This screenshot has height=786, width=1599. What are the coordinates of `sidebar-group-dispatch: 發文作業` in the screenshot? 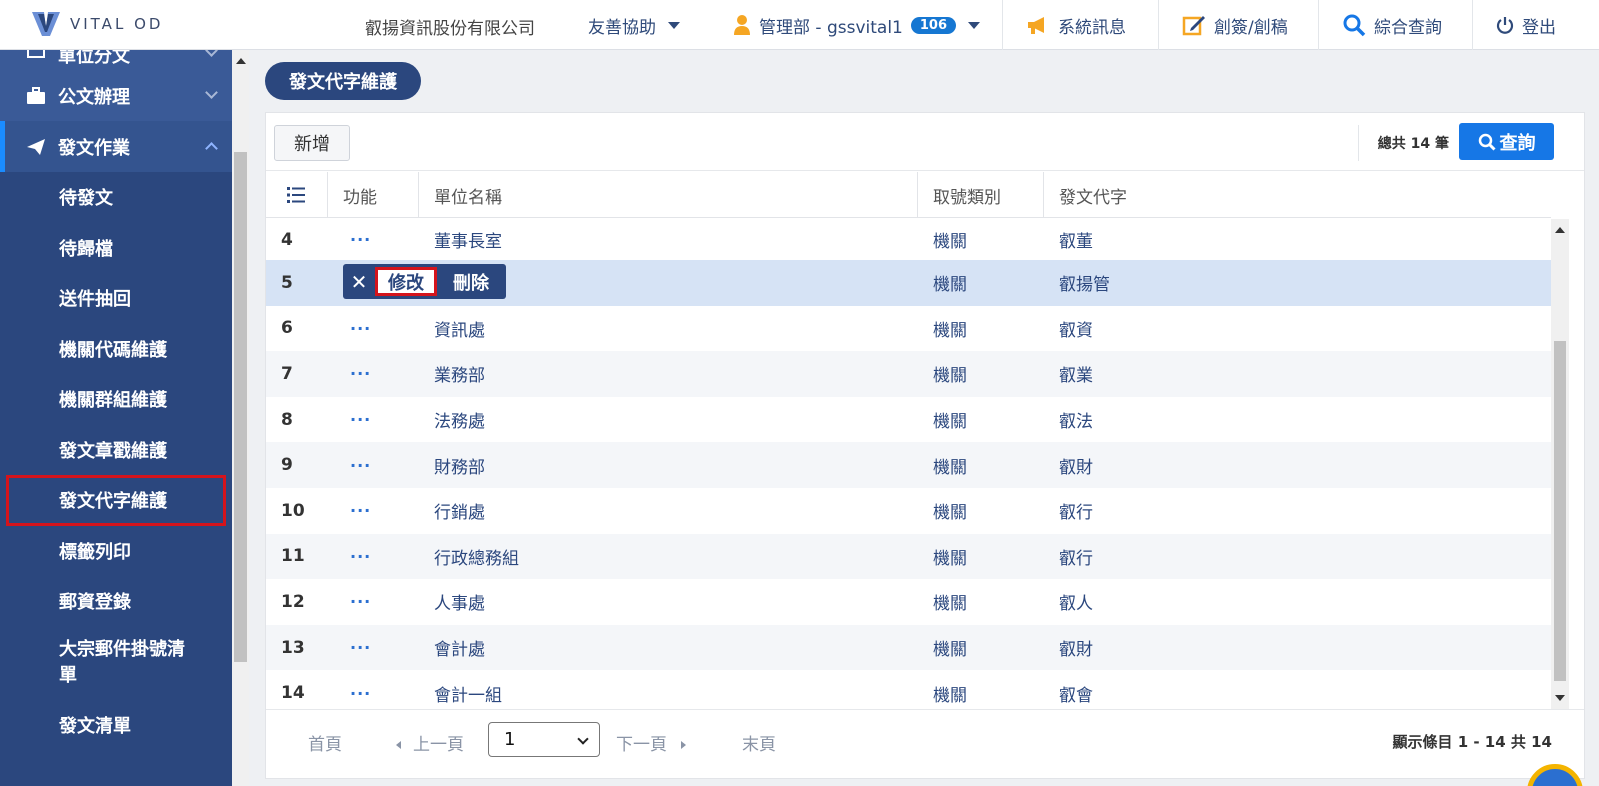 It's located at (116, 146).